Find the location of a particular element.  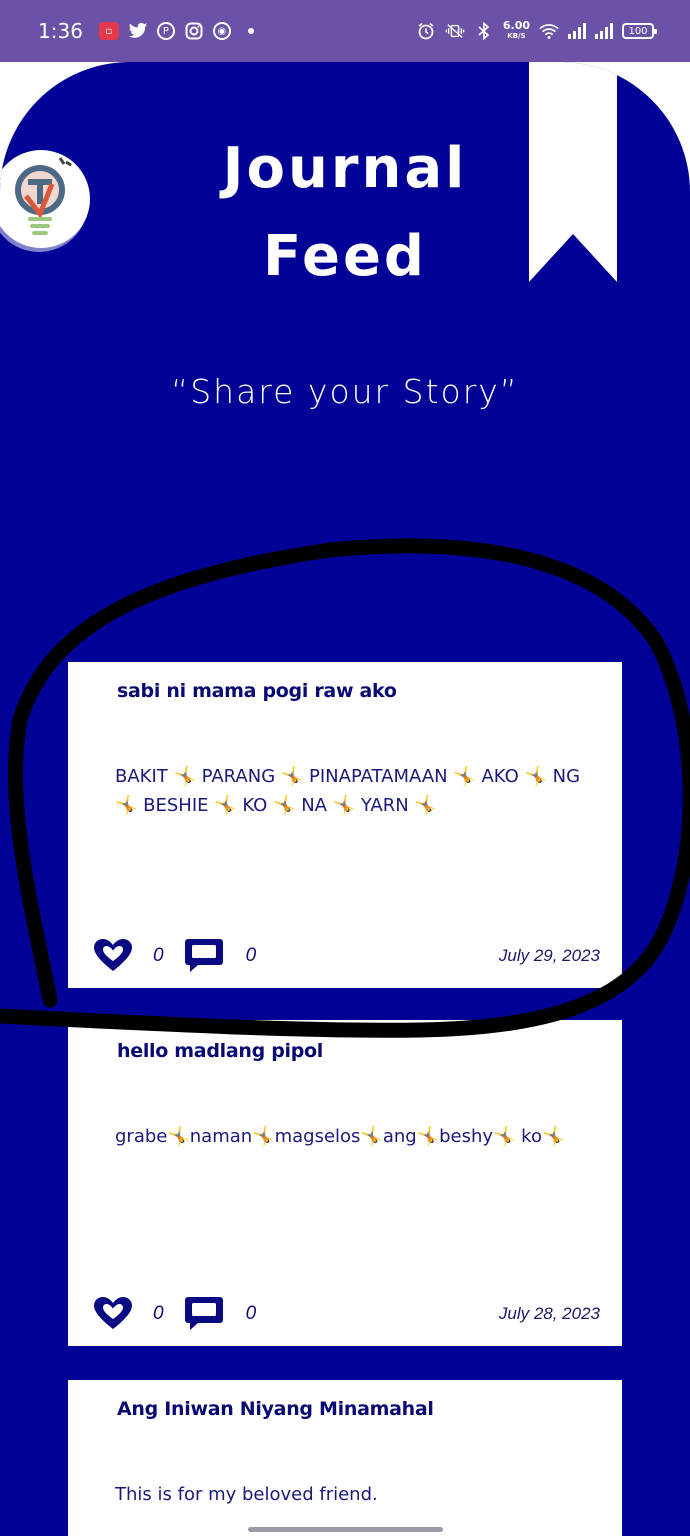

battery-level: 100 is located at coordinates (638, 31).